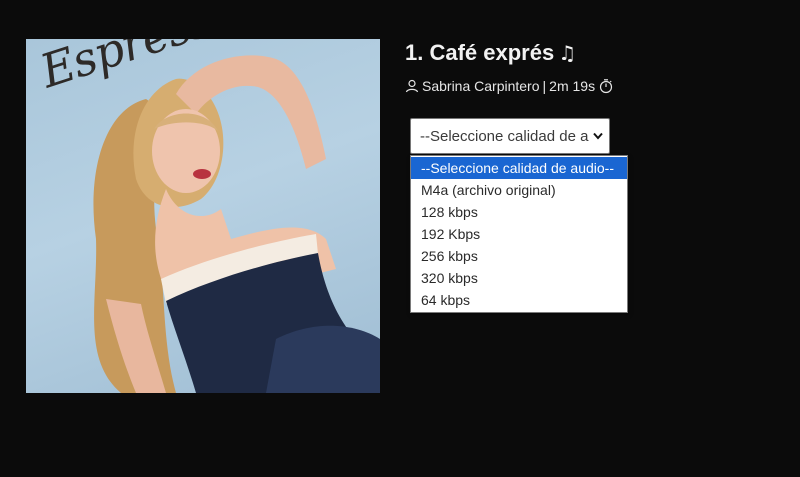  I want to click on quality-option-192: 192 Kbps, so click(519, 234).